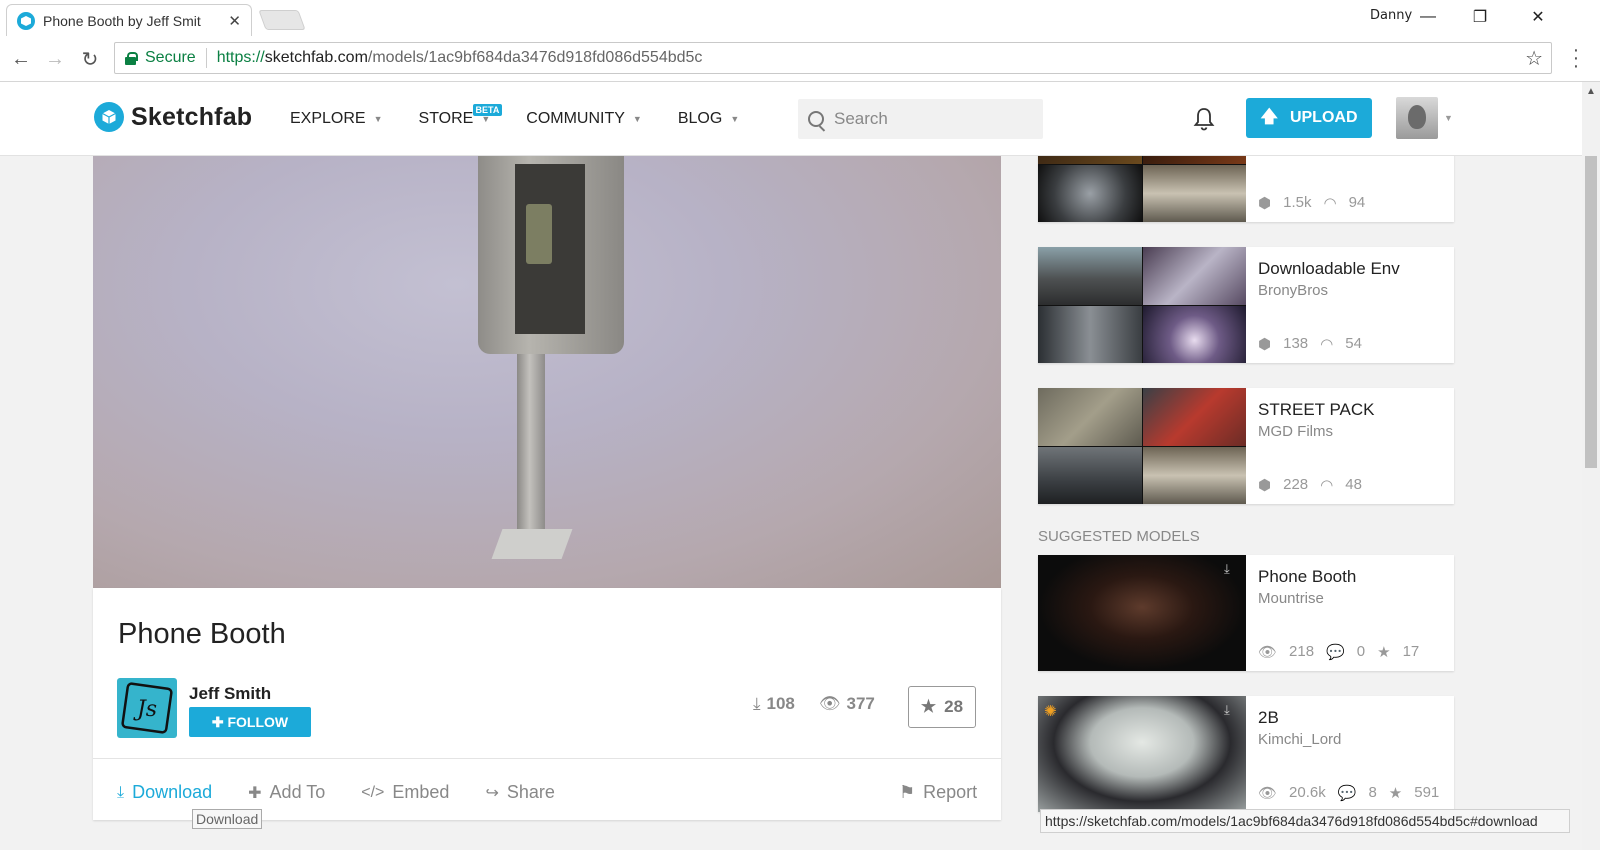  Describe the element at coordinates (1323, 117) in the screenshot. I see `upload-label: UPLOAD` at that location.